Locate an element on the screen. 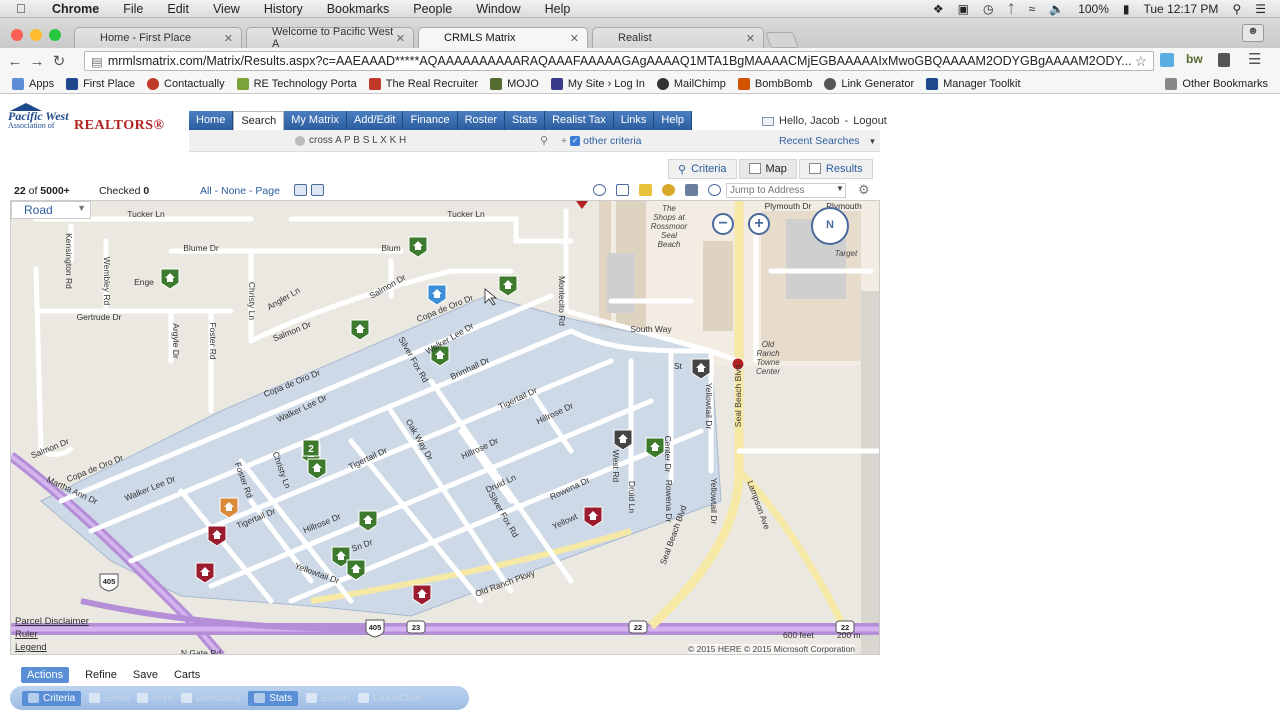 The image size is (1280, 720). recent-searches-dropdown: Recent Searches ▼ is located at coordinates (827, 141).